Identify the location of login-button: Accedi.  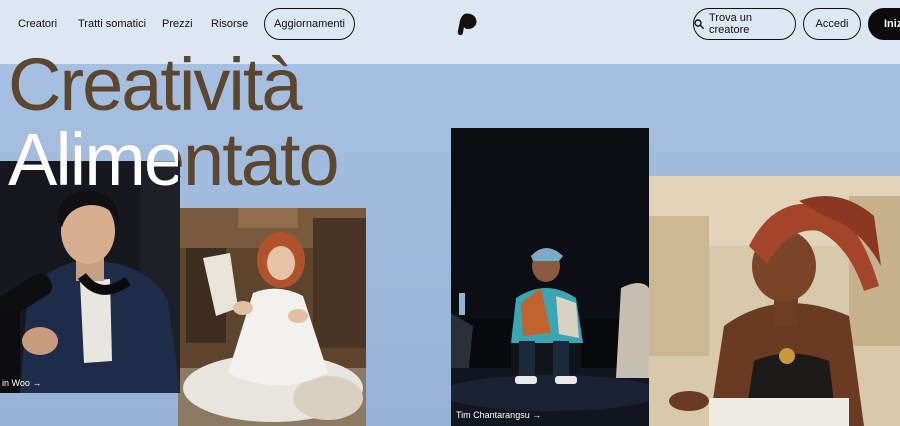
(832, 24).